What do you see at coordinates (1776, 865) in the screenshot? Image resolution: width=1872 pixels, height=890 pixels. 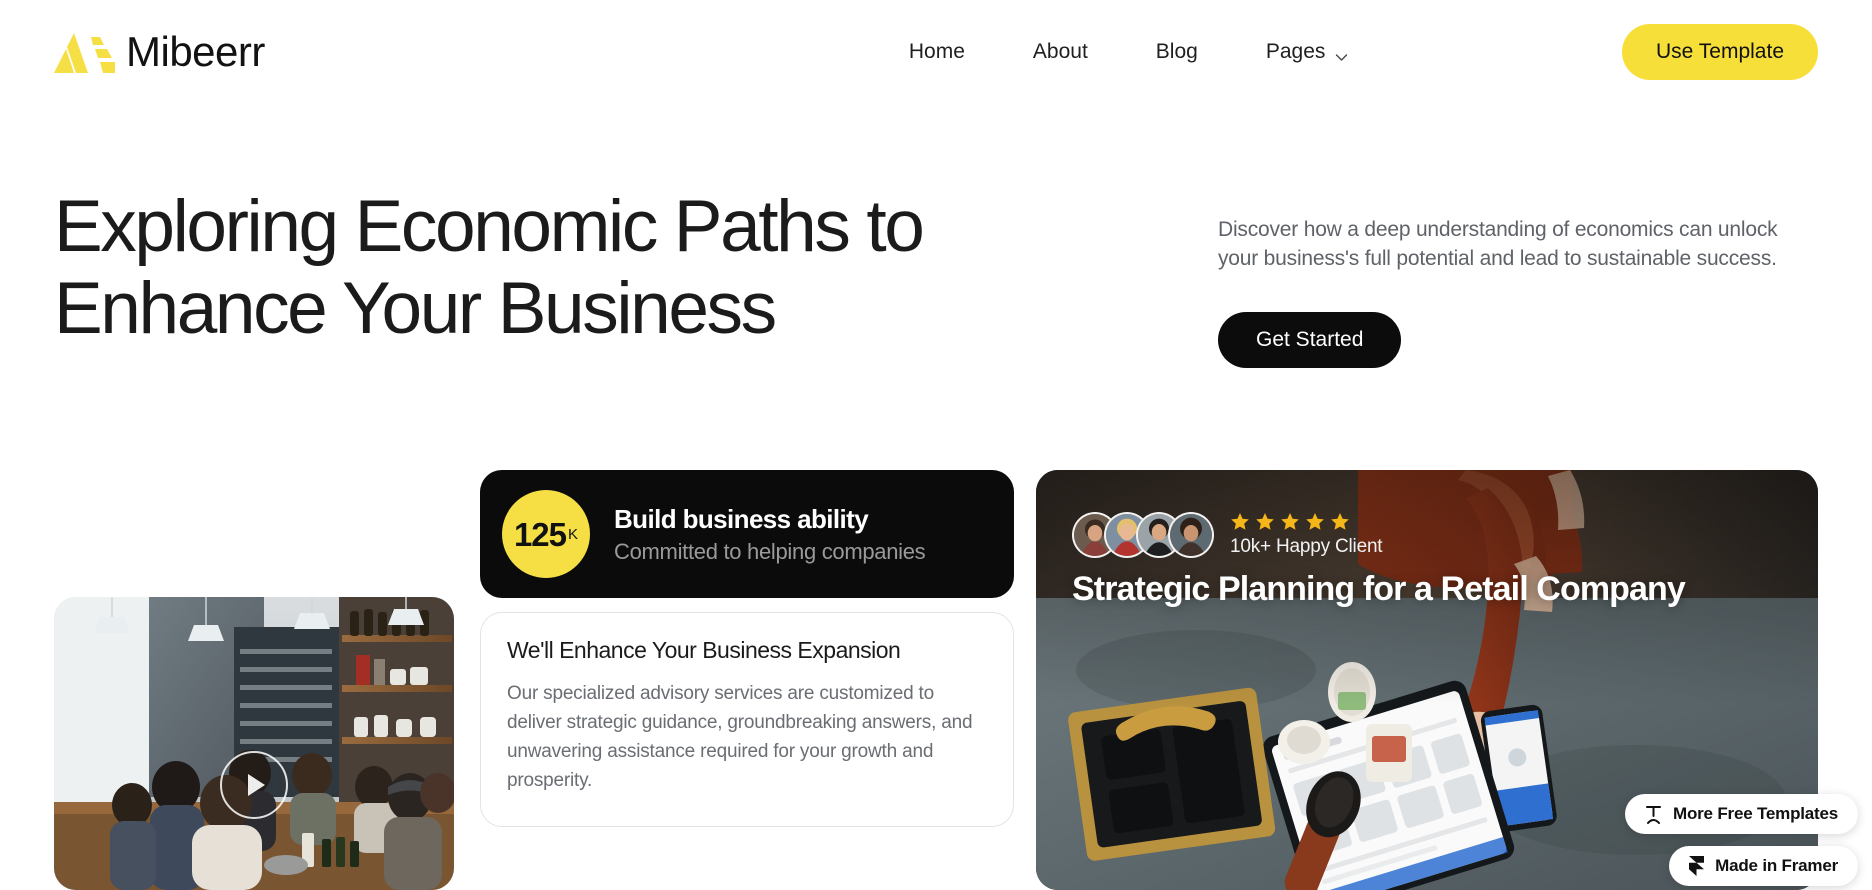 I see `badge-label: Made in Framer` at bounding box center [1776, 865].